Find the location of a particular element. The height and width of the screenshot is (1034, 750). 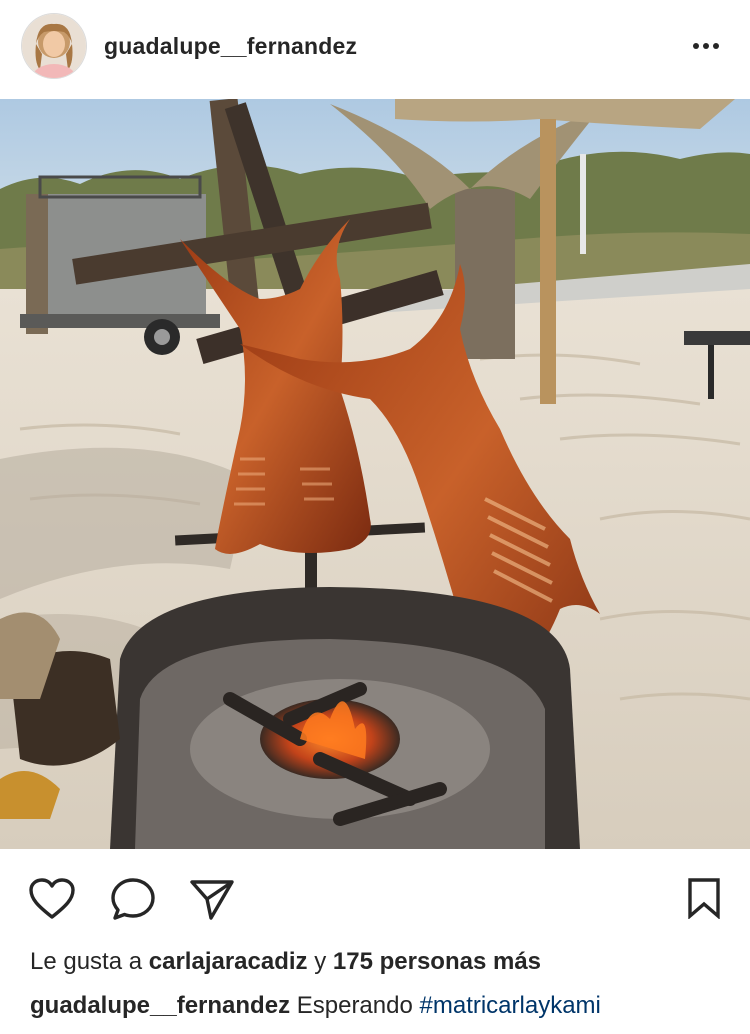

more-options-icon is located at coordinates (706, 46).